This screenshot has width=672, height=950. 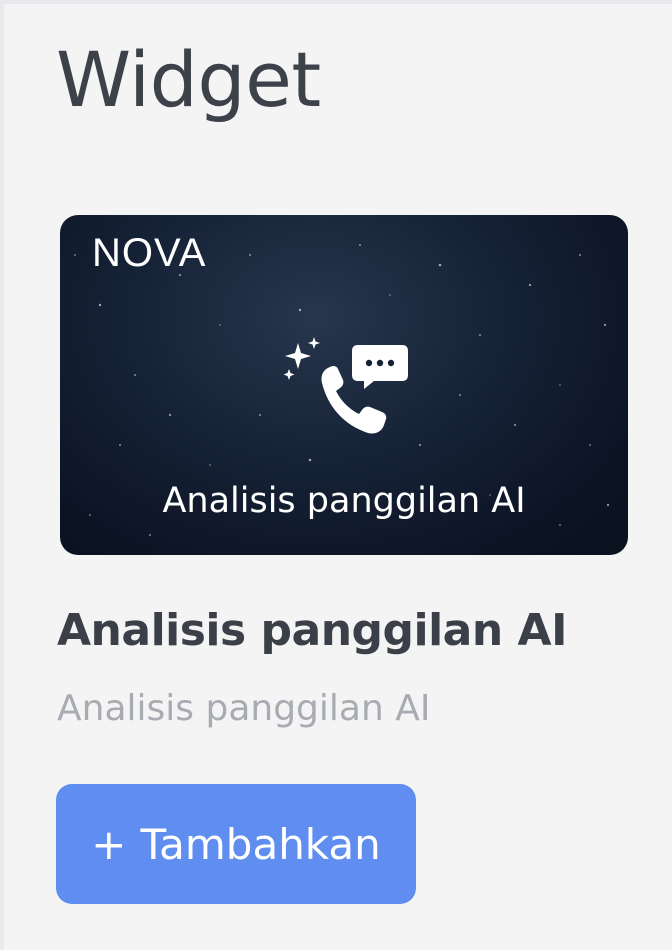 What do you see at coordinates (244, 708) in the screenshot?
I see `widget-description: Analisis panggilan AI` at bounding box center [244, 708].